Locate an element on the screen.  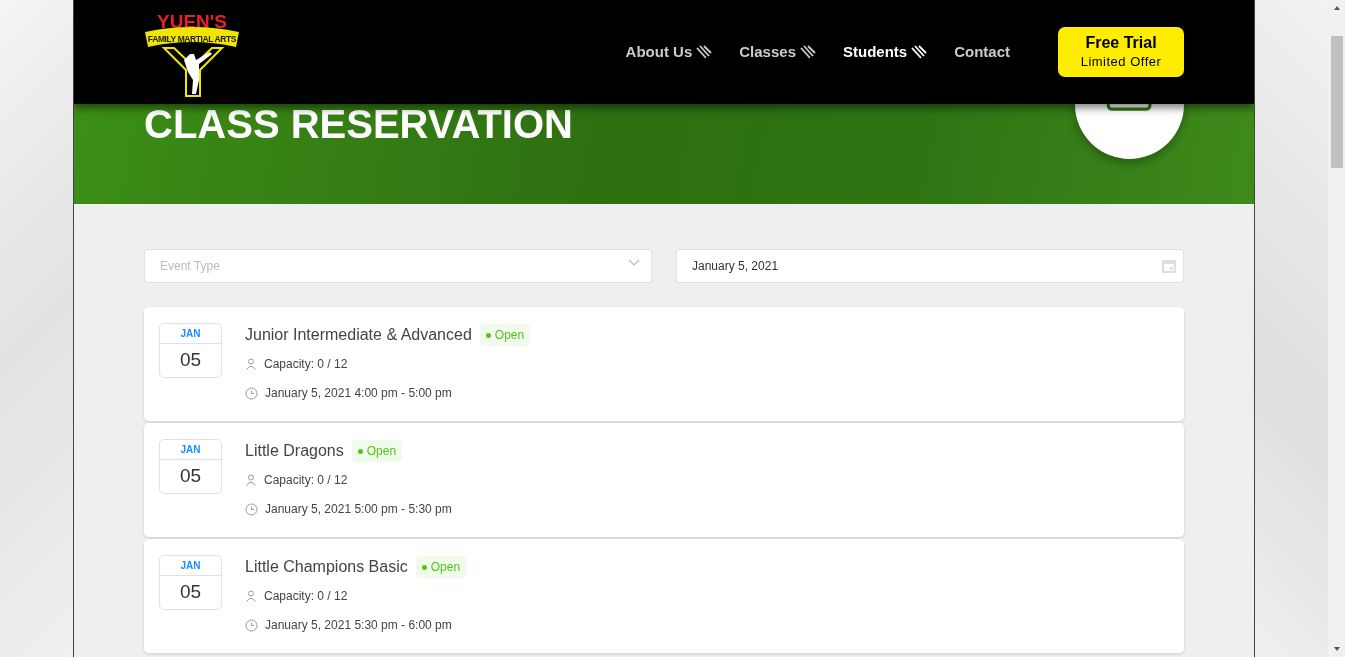
calendar-icon is located at coordinates (1169, 266).